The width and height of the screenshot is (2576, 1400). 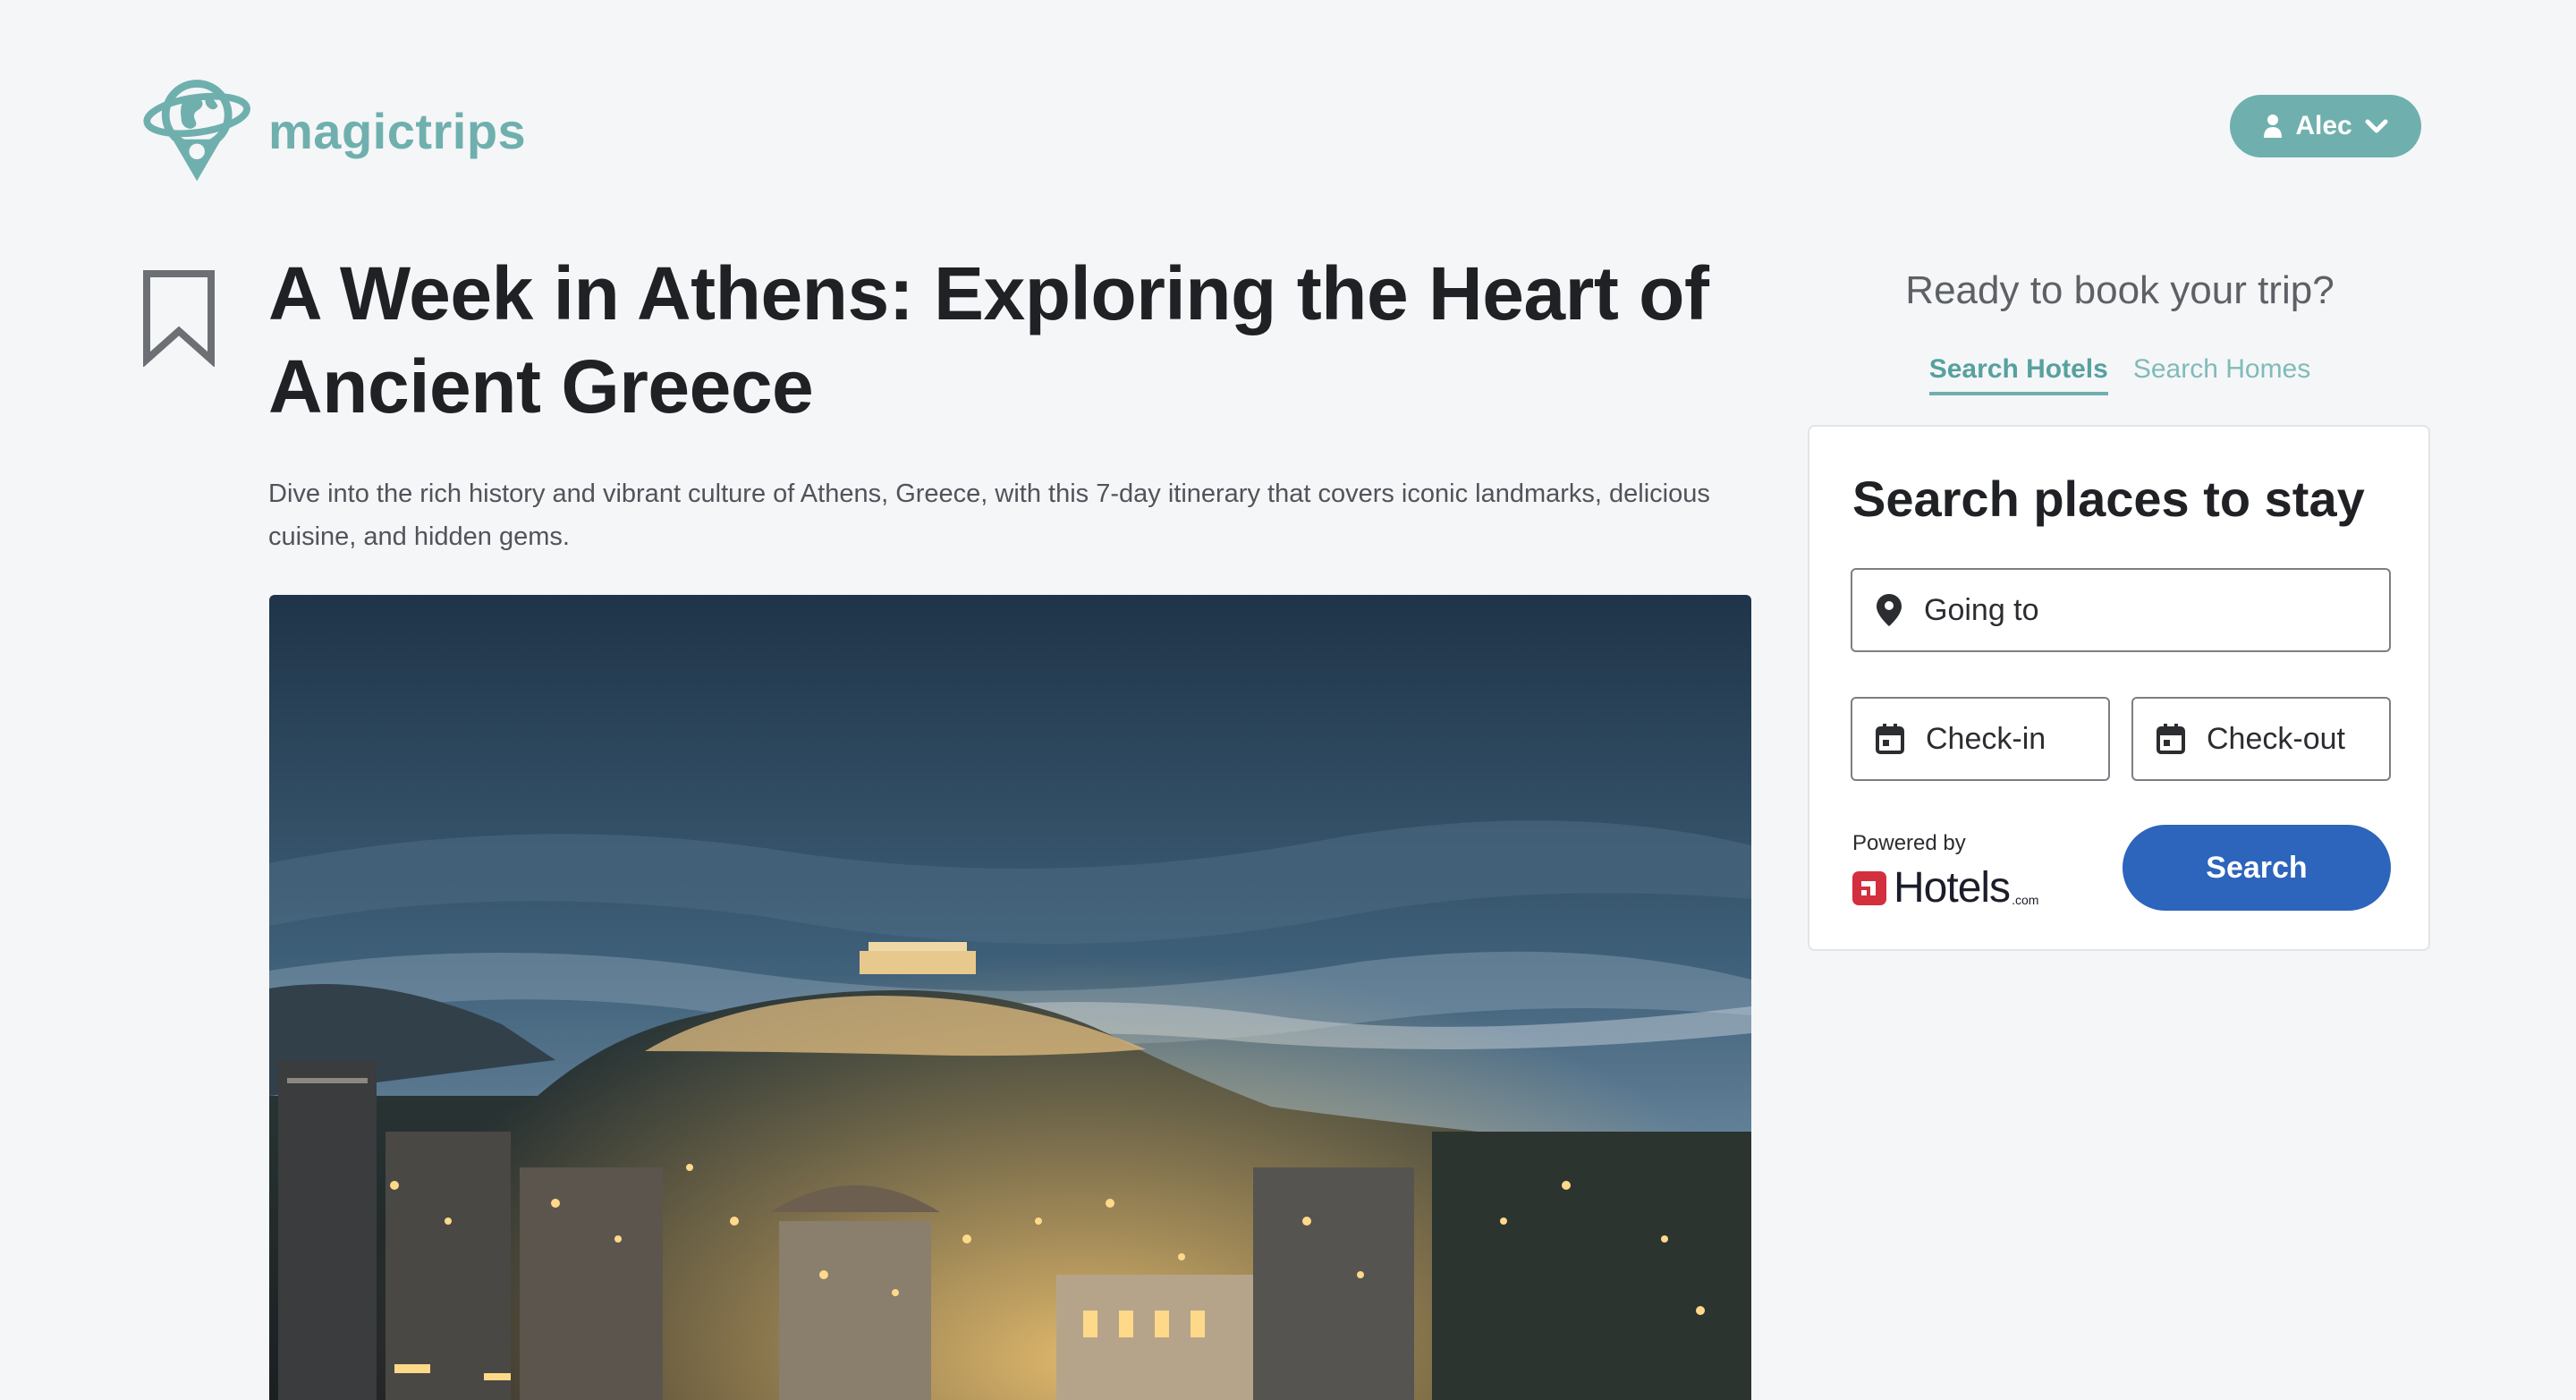 I want to click on user-name: Alec, so click(x=2323, y=125).